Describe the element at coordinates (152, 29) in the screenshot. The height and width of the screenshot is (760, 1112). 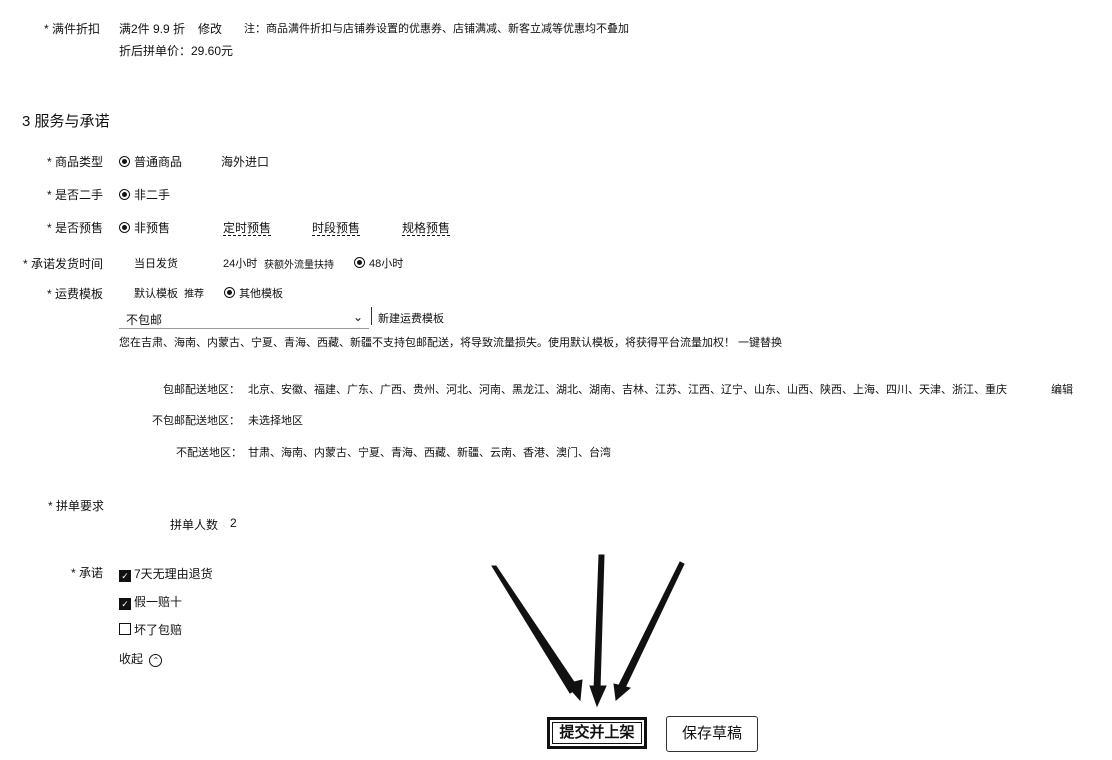
I see `discount-value: 满2件 9.9 折` at that location.